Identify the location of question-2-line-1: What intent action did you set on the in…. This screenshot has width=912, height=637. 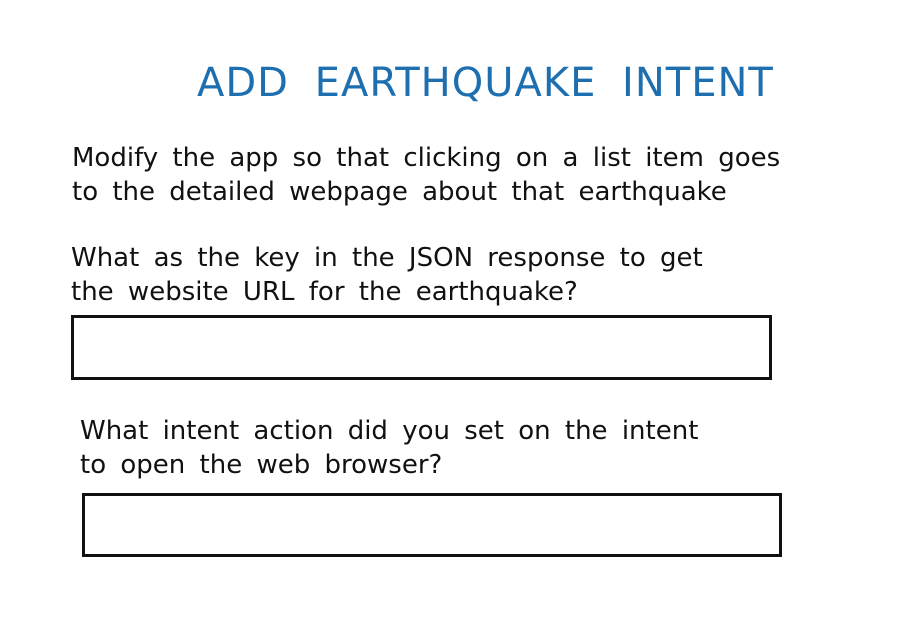
(389, 431).